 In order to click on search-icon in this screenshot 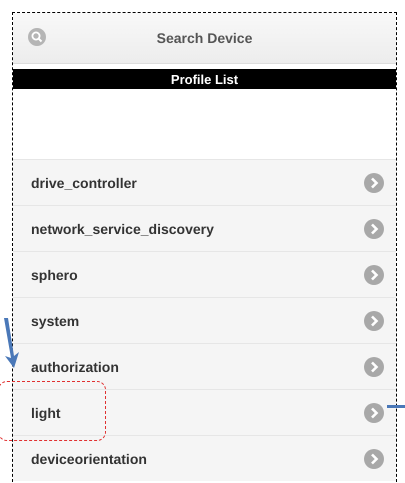, I will do `click(37, 37)`.